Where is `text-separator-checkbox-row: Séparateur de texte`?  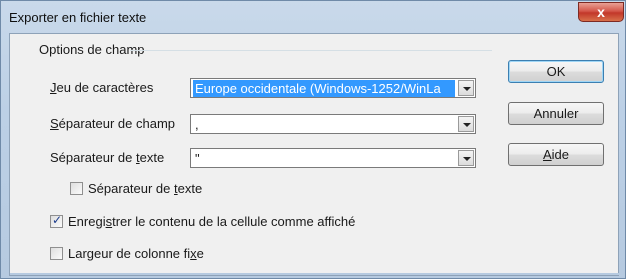 text-separator-checkbox-row: Séparateur de texte is located at coordinates (136, 188).